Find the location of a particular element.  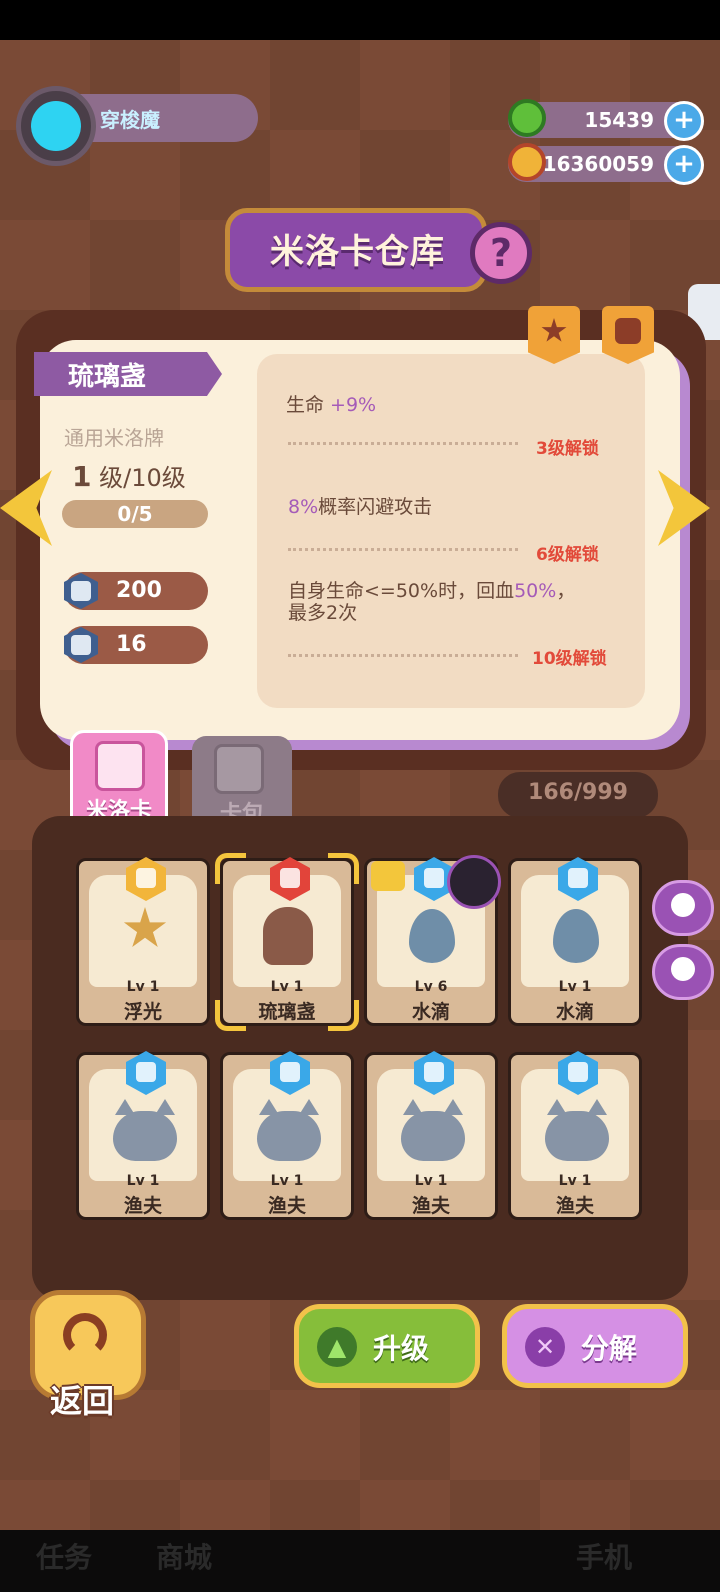

effect-1-pct: +9% is located at coordinates (353, 405).